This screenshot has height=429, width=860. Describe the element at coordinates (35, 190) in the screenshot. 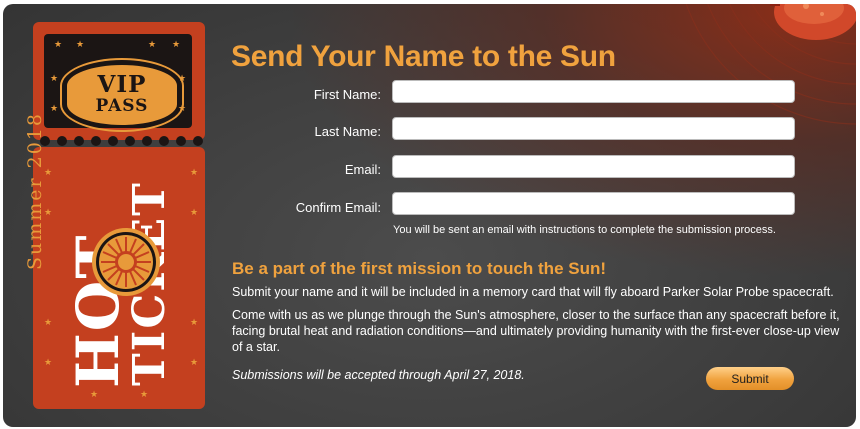

I see `summer-2018-label: Summer 2018` at that location.